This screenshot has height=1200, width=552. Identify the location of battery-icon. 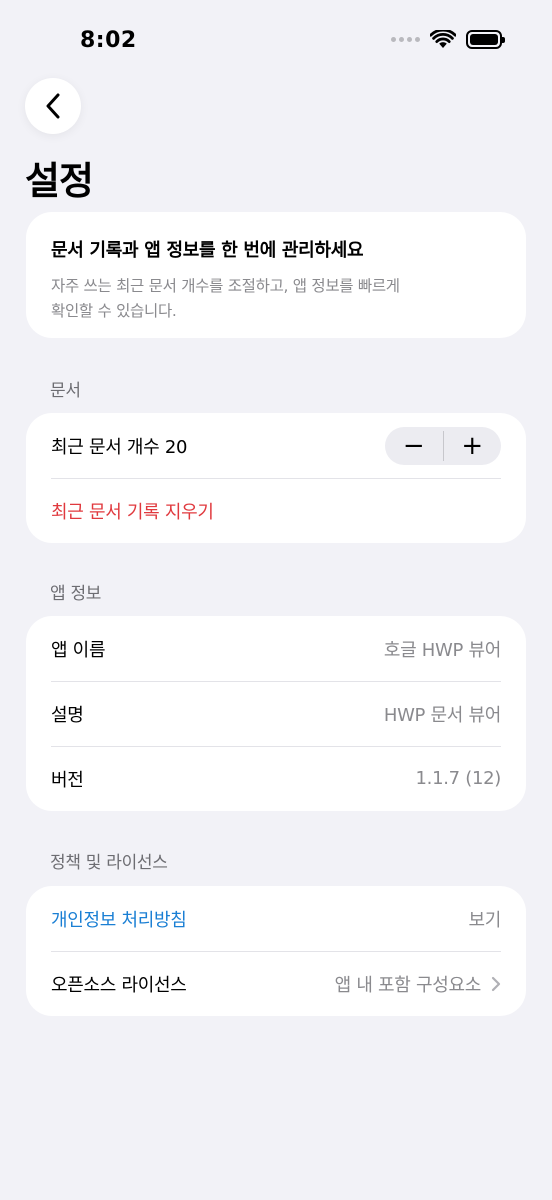
(485, 39).